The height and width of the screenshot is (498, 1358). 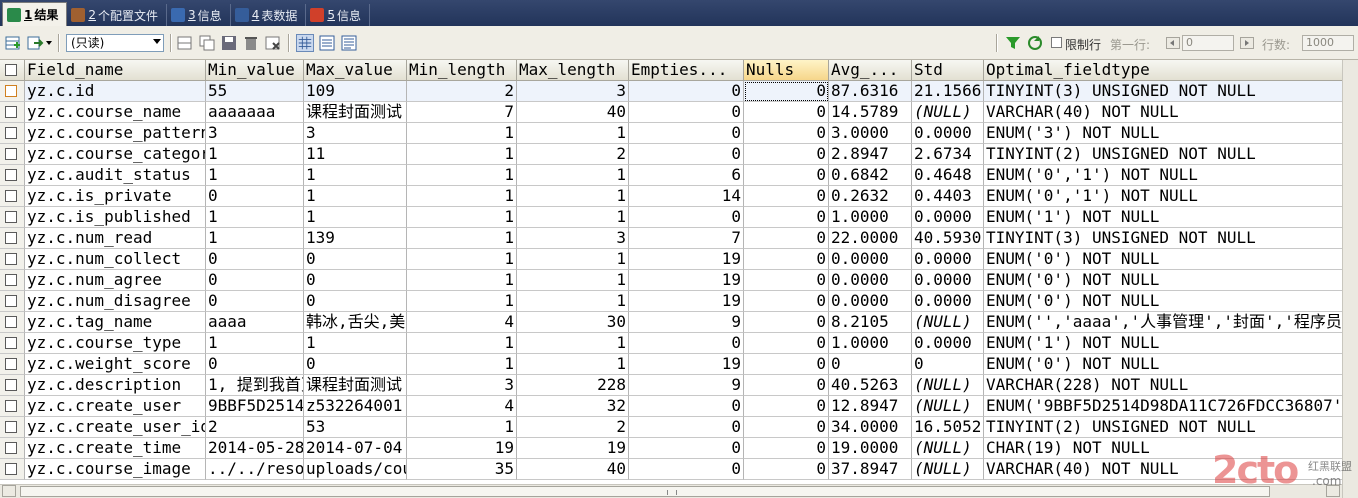 I want to click on cell-field-name: yz.c.course_image, so click(x=115, y=469).